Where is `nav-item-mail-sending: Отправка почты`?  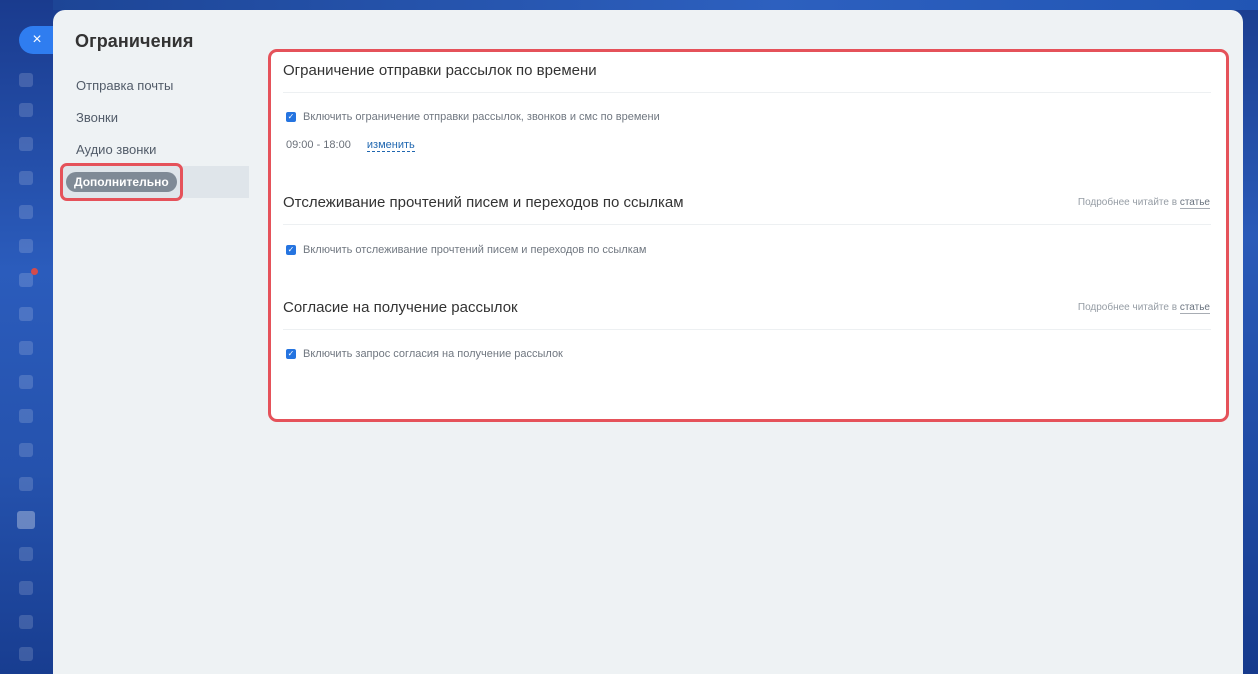
nav-item-mail-sending: Отправка почты is located at coordinates (156, 86).